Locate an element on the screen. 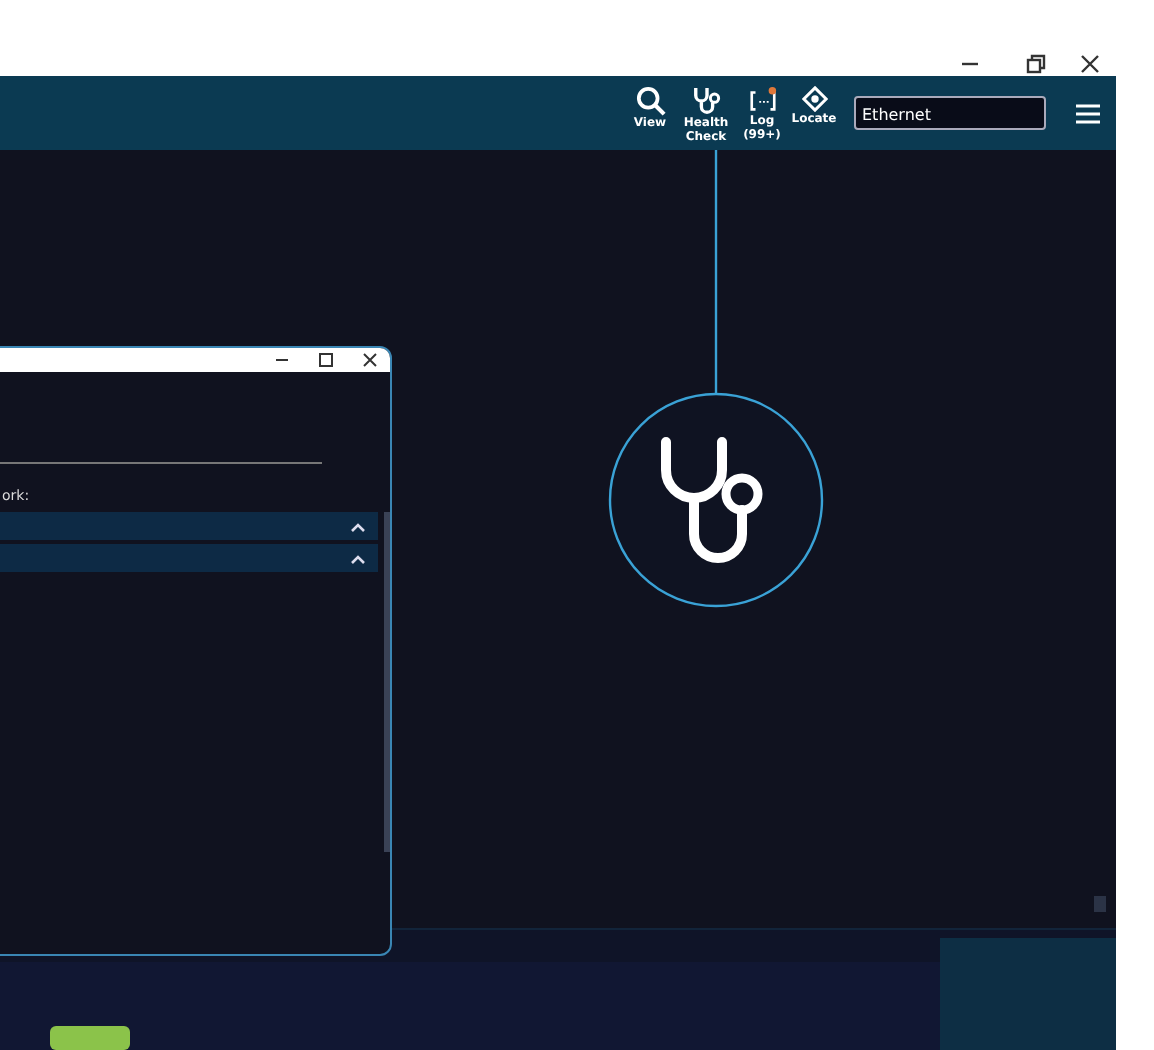 Image resolution: width=1154 pixels, height=1050 pixels. stethoscope-icon is located at coordinates (706, 101).